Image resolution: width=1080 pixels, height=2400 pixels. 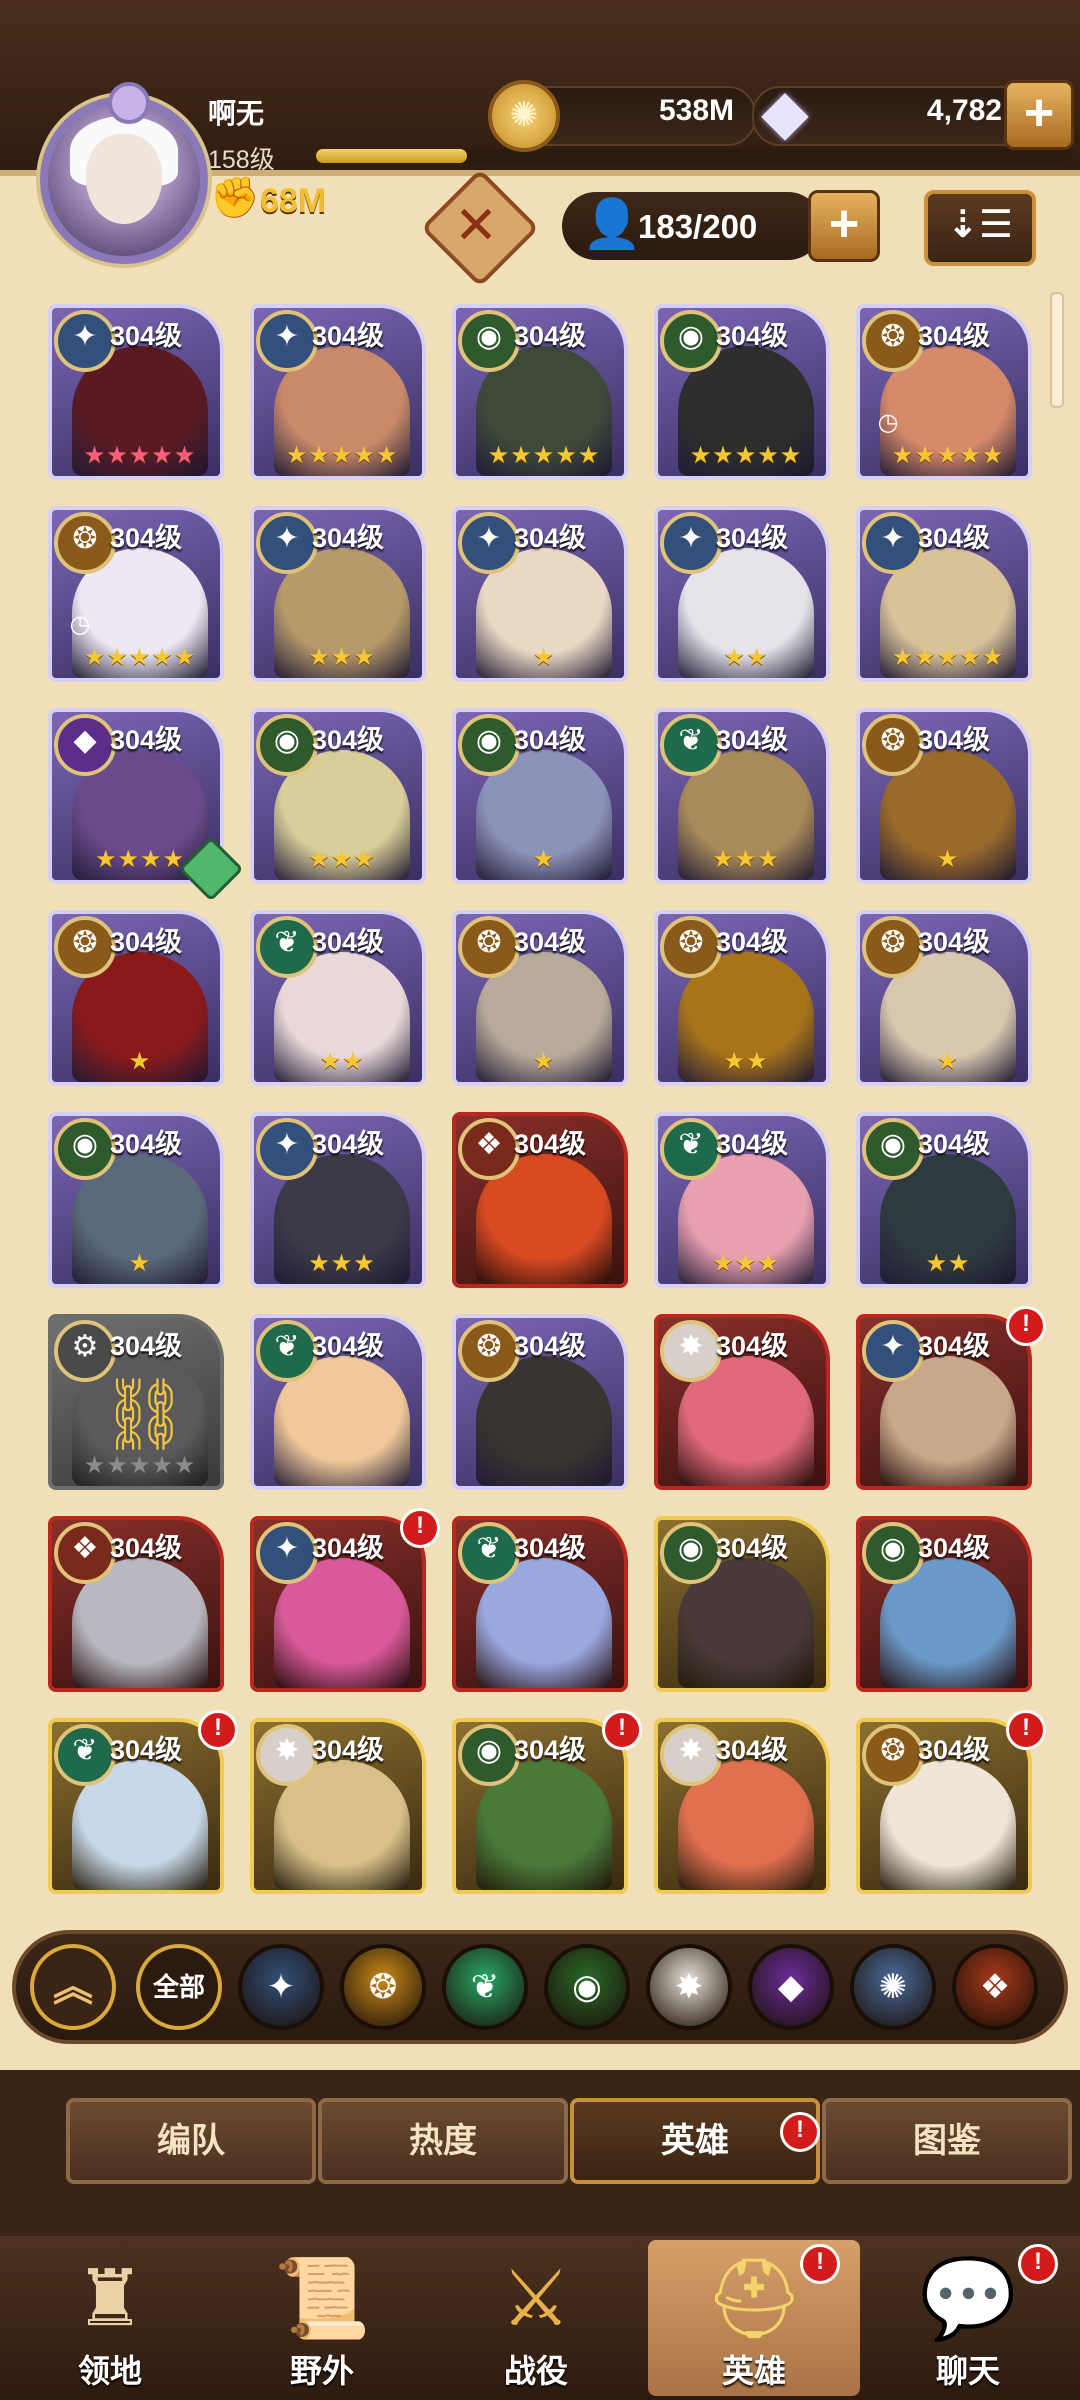 What do you see at coordinates (281, 1987) in the screenshot?
I see `filter-celestial-icon: ✦` at bounding box center [281, 1987].